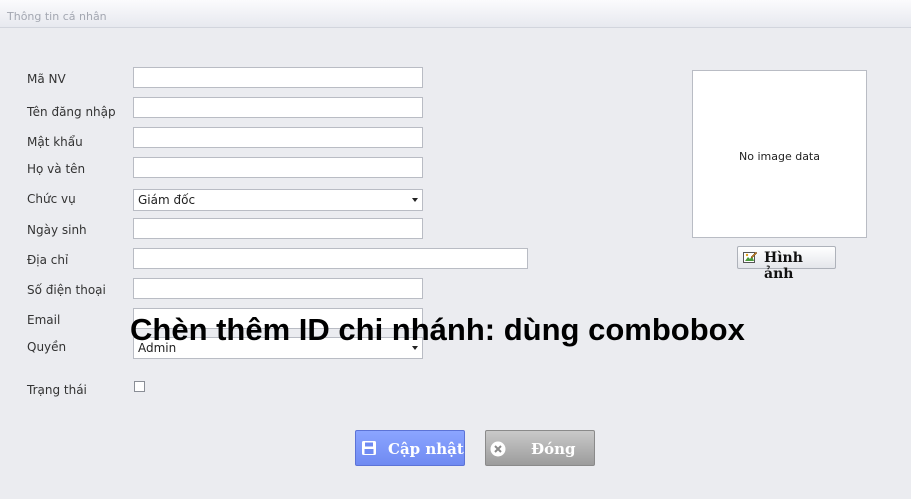 The height and width of the screenshot is (499, 911). I want to click on dia-chi-input, so click(330, 258).